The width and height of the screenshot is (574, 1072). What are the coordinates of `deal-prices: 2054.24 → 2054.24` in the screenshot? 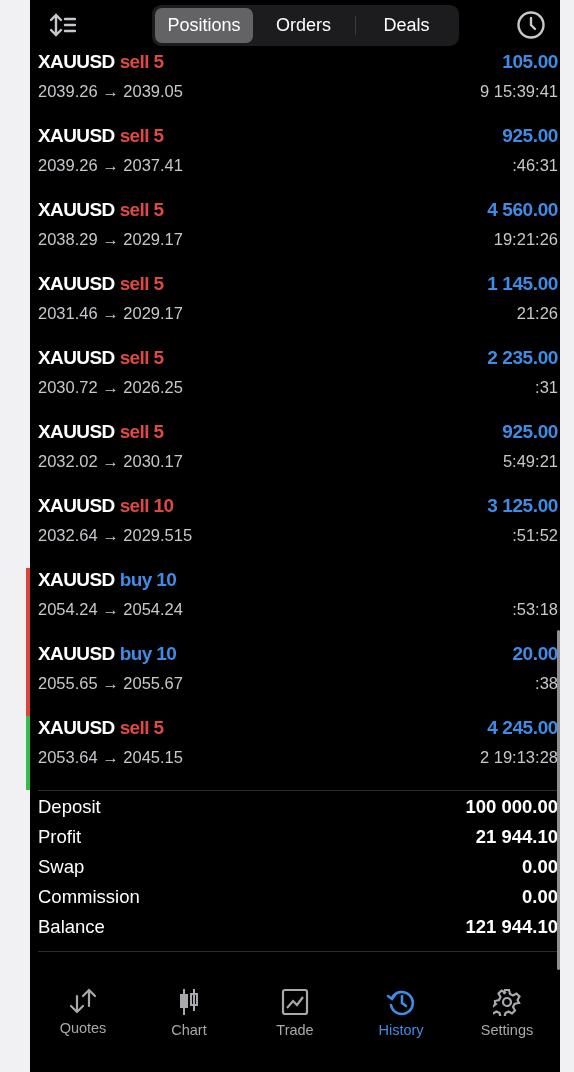 It's located at (110, 609).